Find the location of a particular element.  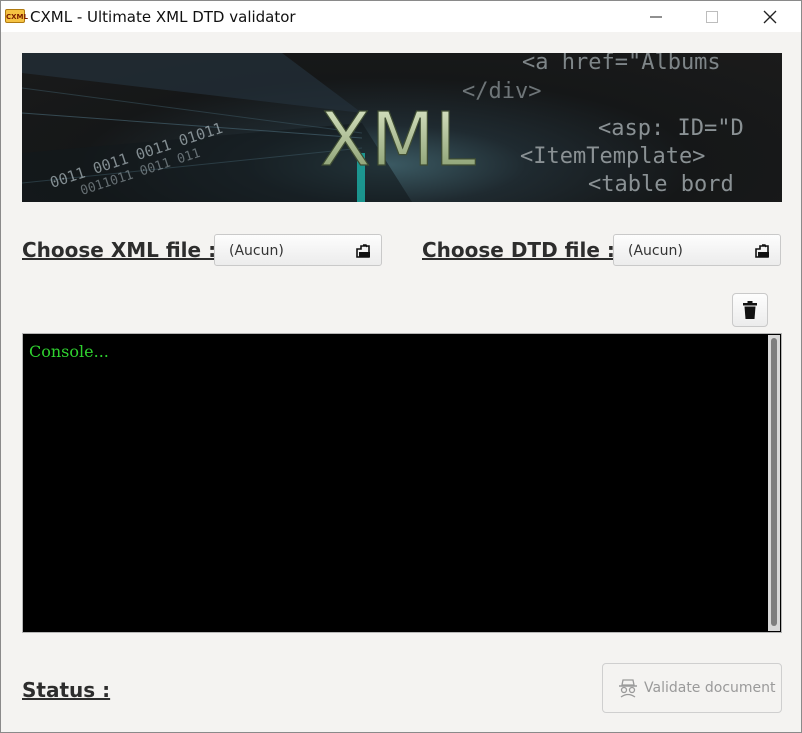

banner-code-line: <asp: ID="D is located at coordinates (671, 128).